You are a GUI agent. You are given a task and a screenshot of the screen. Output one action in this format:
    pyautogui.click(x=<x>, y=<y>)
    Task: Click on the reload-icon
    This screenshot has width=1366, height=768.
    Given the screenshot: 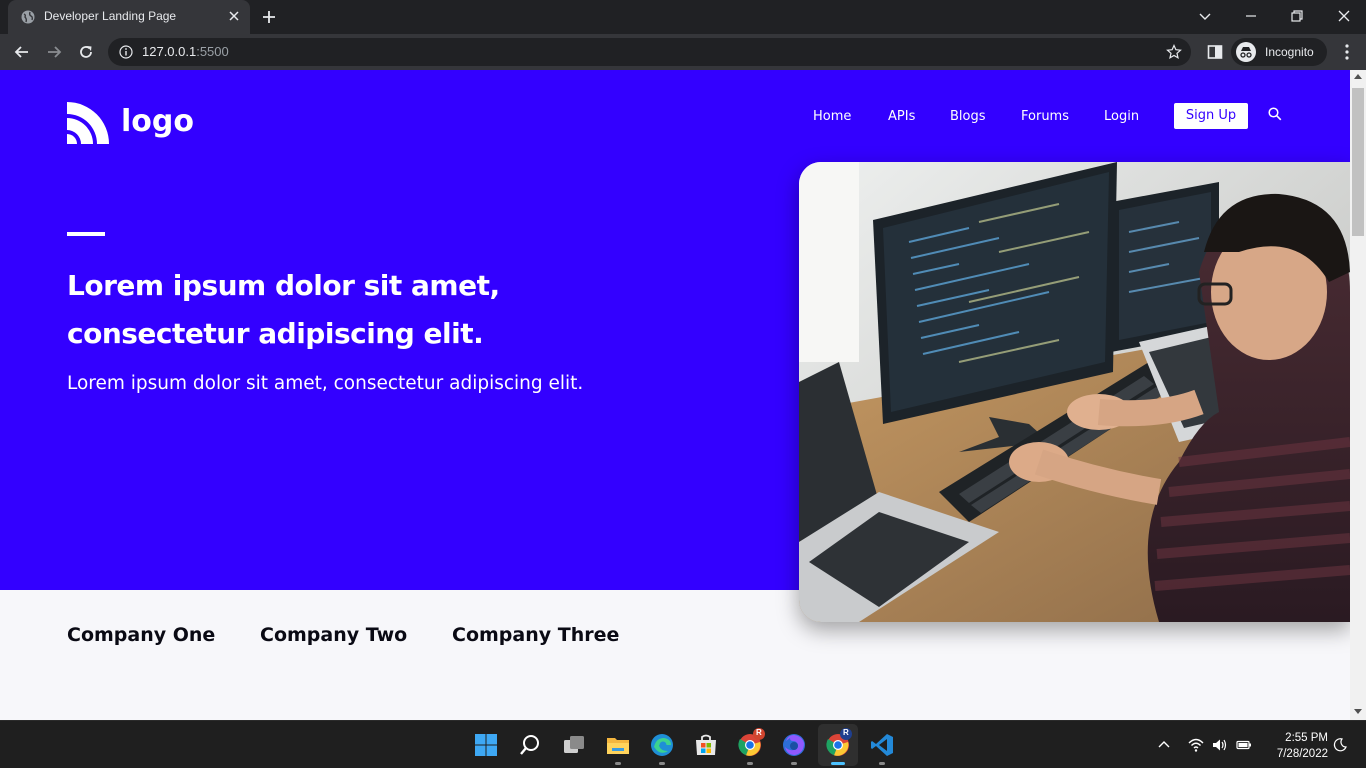 What is the action you would take?
    pyautogui.click(x=86, y=52)
    